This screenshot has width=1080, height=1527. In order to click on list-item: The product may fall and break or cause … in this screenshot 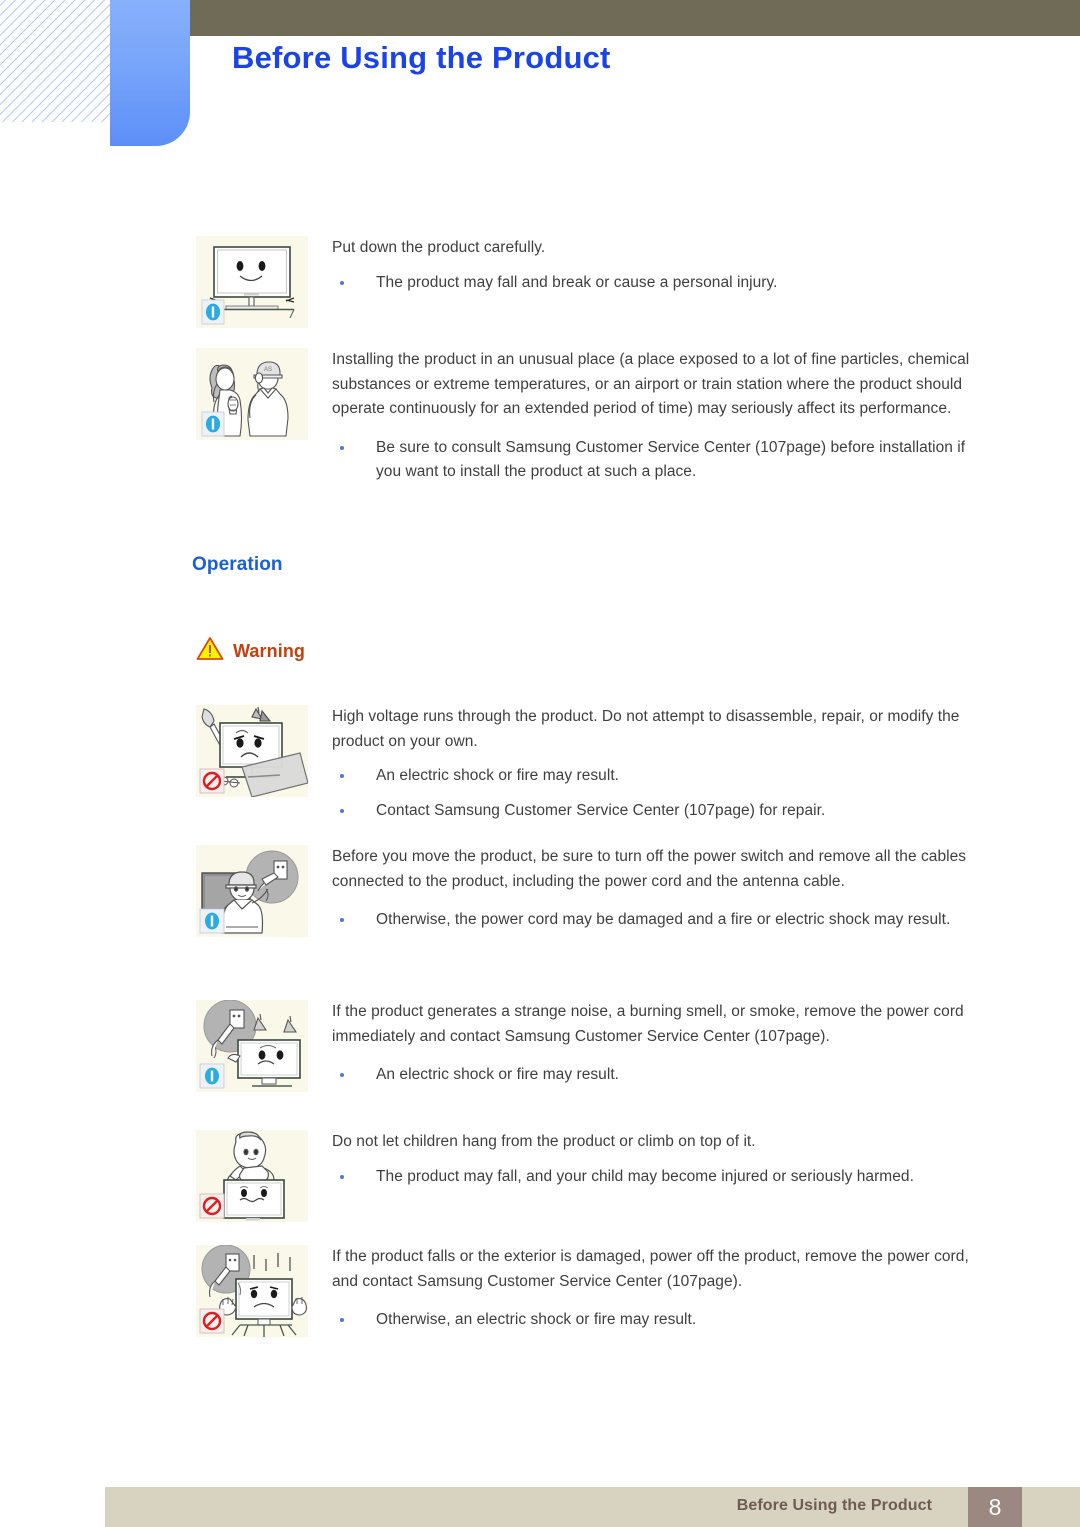, I will do `click(652, 283)`.